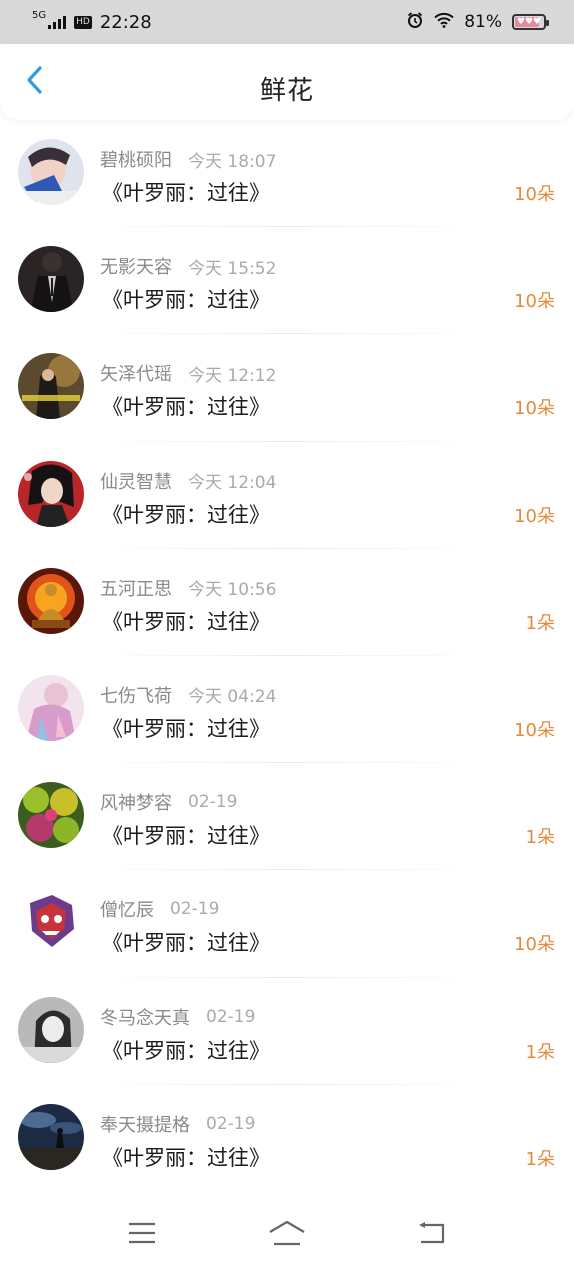  I want to click on status-time: 22:28, so click(125, 22).